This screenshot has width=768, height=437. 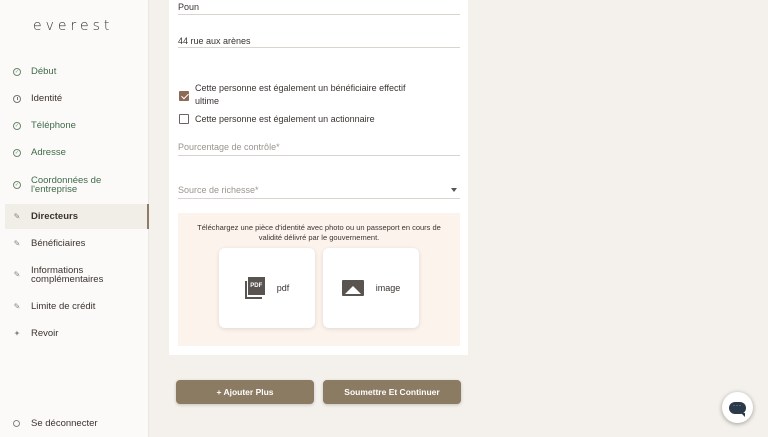 I want to click on sidebar-item-informations: ✎ Informations complémentaires, so click(x=77, y=275).